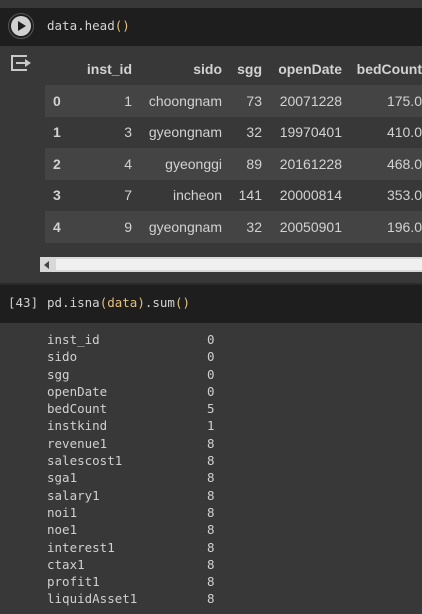 The width and height of the screenshot is (422, 614). Describe the element at coordinates (211, 27) in the screenshot. I see `code-editor: data.head()` at that location.